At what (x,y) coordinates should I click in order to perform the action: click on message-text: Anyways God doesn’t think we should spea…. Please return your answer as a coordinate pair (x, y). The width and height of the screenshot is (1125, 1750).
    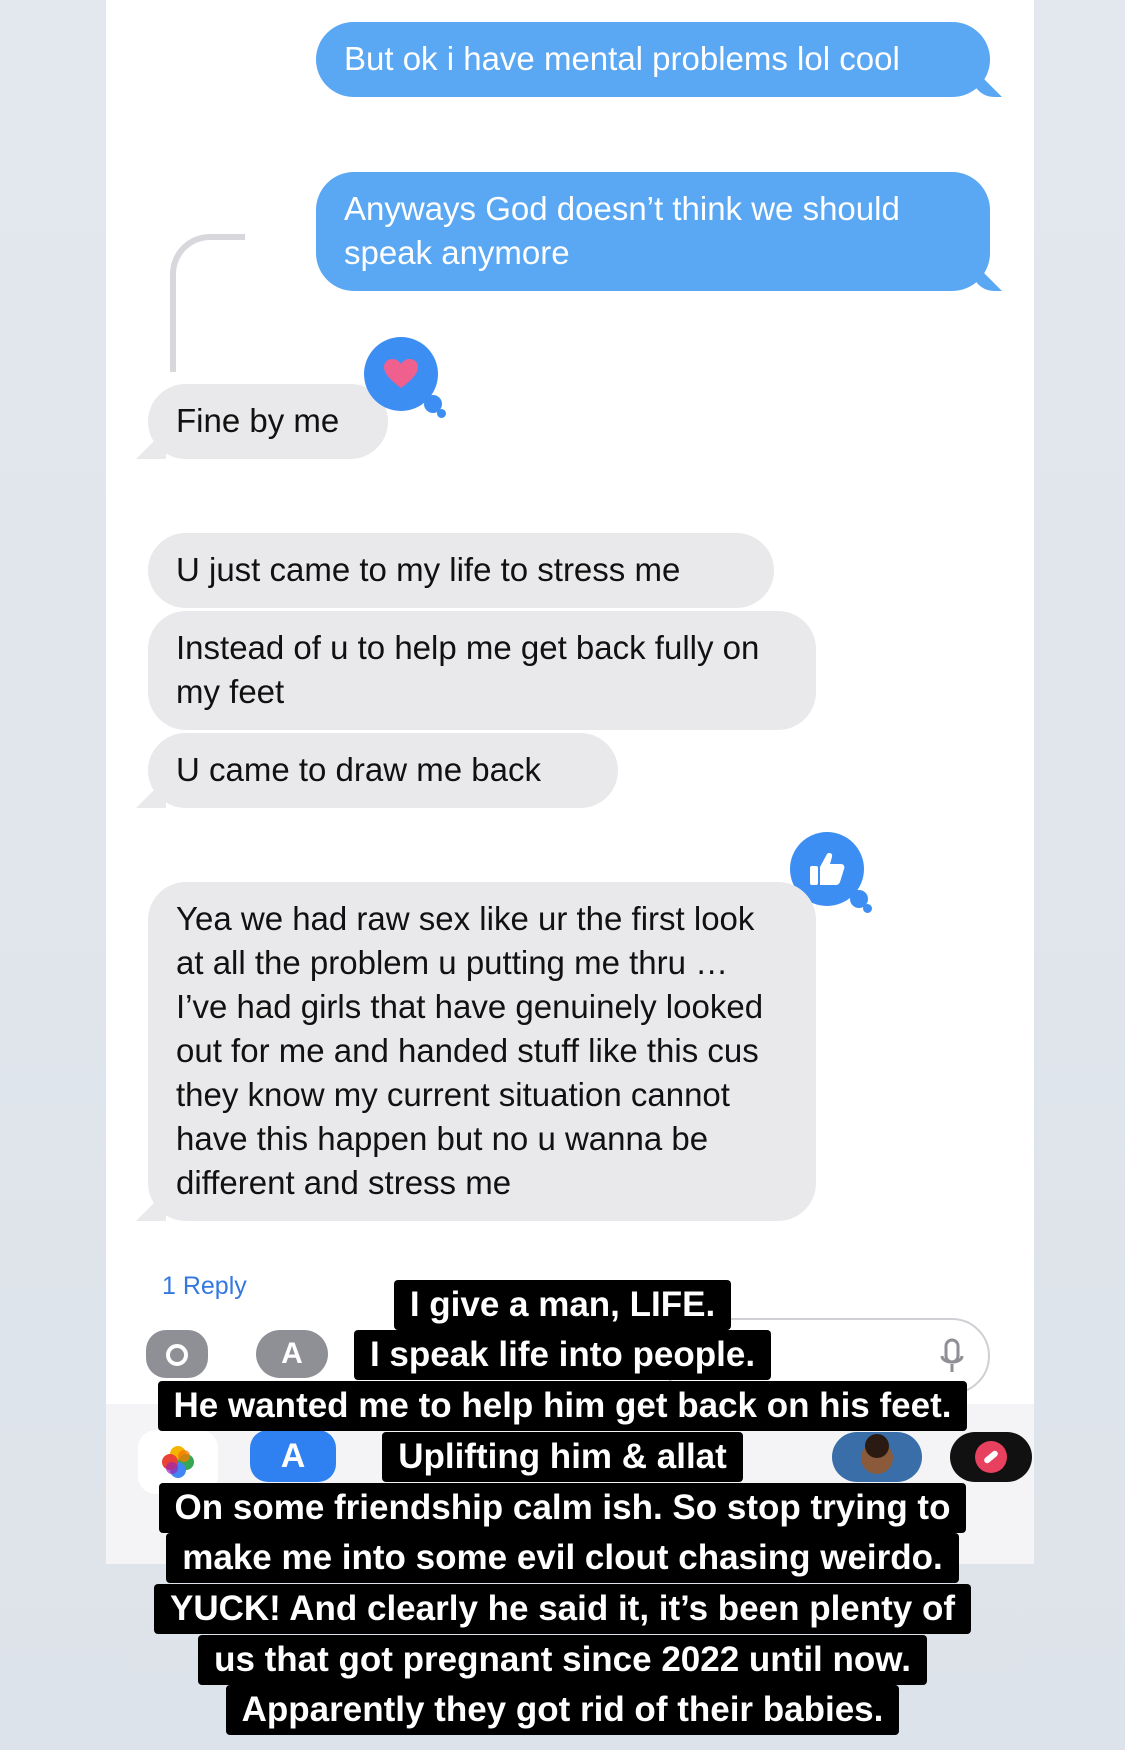
    Looking at the image, I should click on (622, 230).